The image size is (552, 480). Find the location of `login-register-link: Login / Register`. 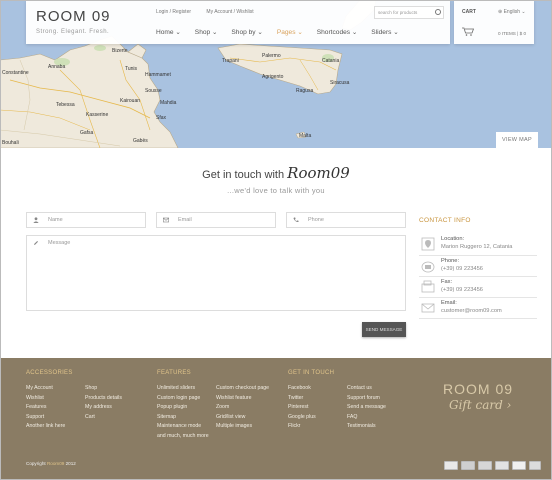

login-register-link: Login / Register is located at coordinates (173, 12).